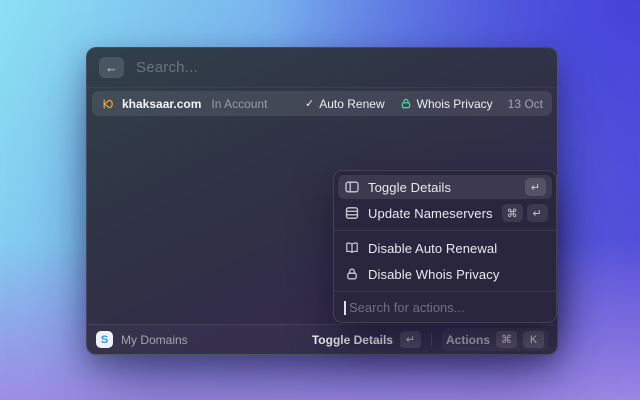 The height and width of the screenshot is (400, 640). Describe the element at coordinates (445, 230) in the screenshot. I see `menu-section-divider` at that location.